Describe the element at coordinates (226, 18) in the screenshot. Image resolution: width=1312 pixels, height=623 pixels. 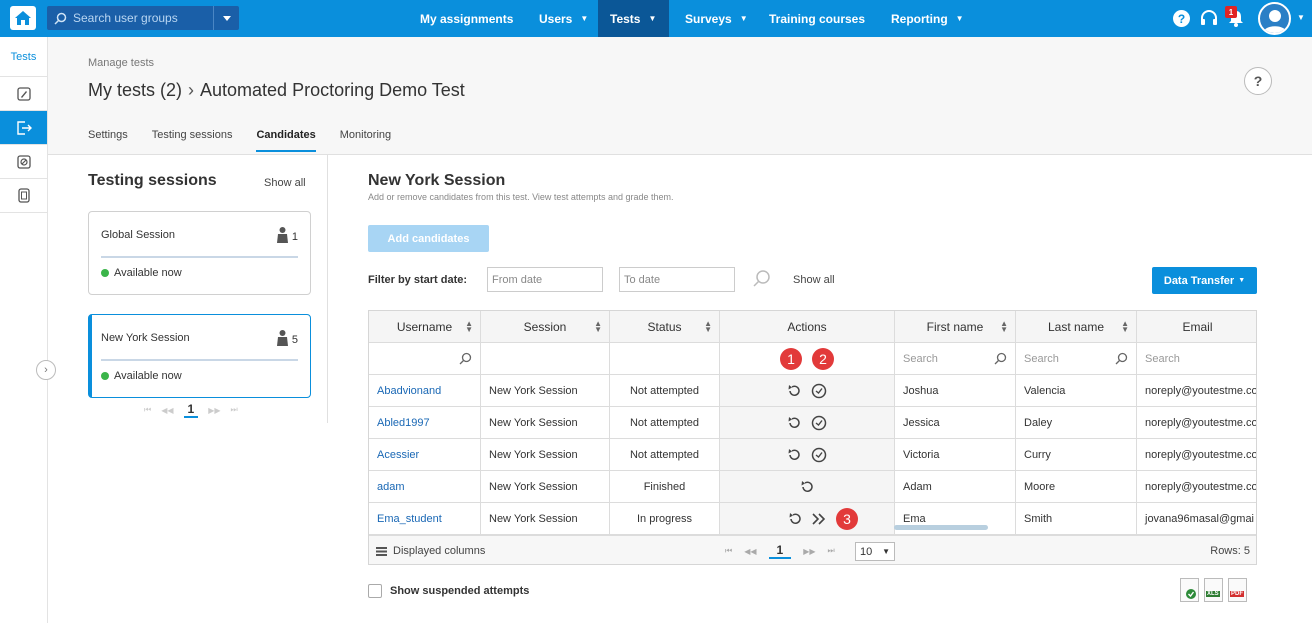
I see `chevron-down-icon` at that location.